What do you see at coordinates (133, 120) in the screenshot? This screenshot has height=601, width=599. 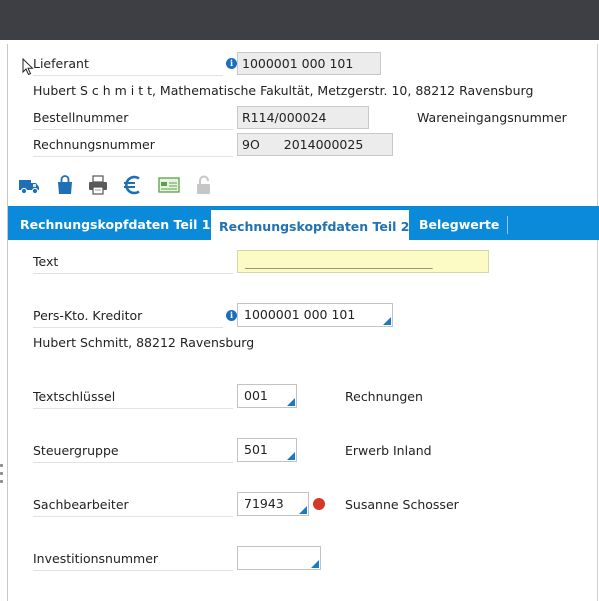 I see `bestellnummer-label: Bestellnummer` at bounding box center [133, 120].